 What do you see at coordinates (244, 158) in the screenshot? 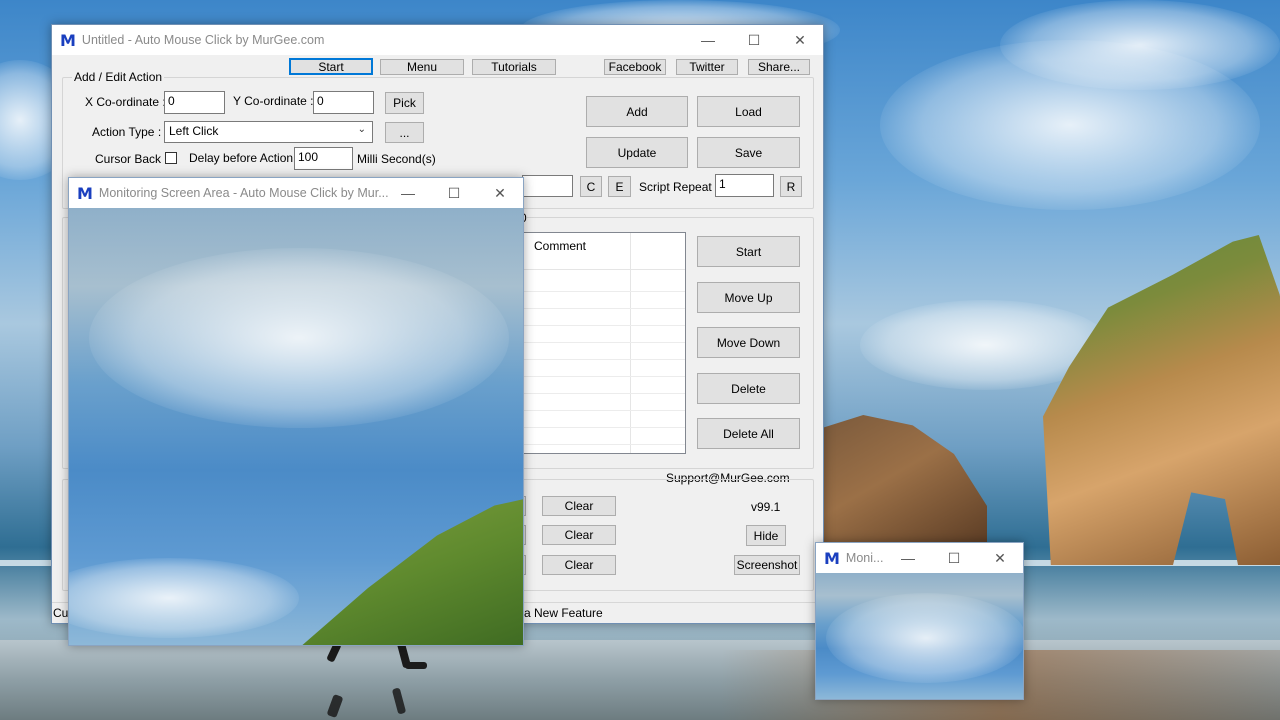
I see `delay-label: Delay before Action :` at bounding box center [244, 158].